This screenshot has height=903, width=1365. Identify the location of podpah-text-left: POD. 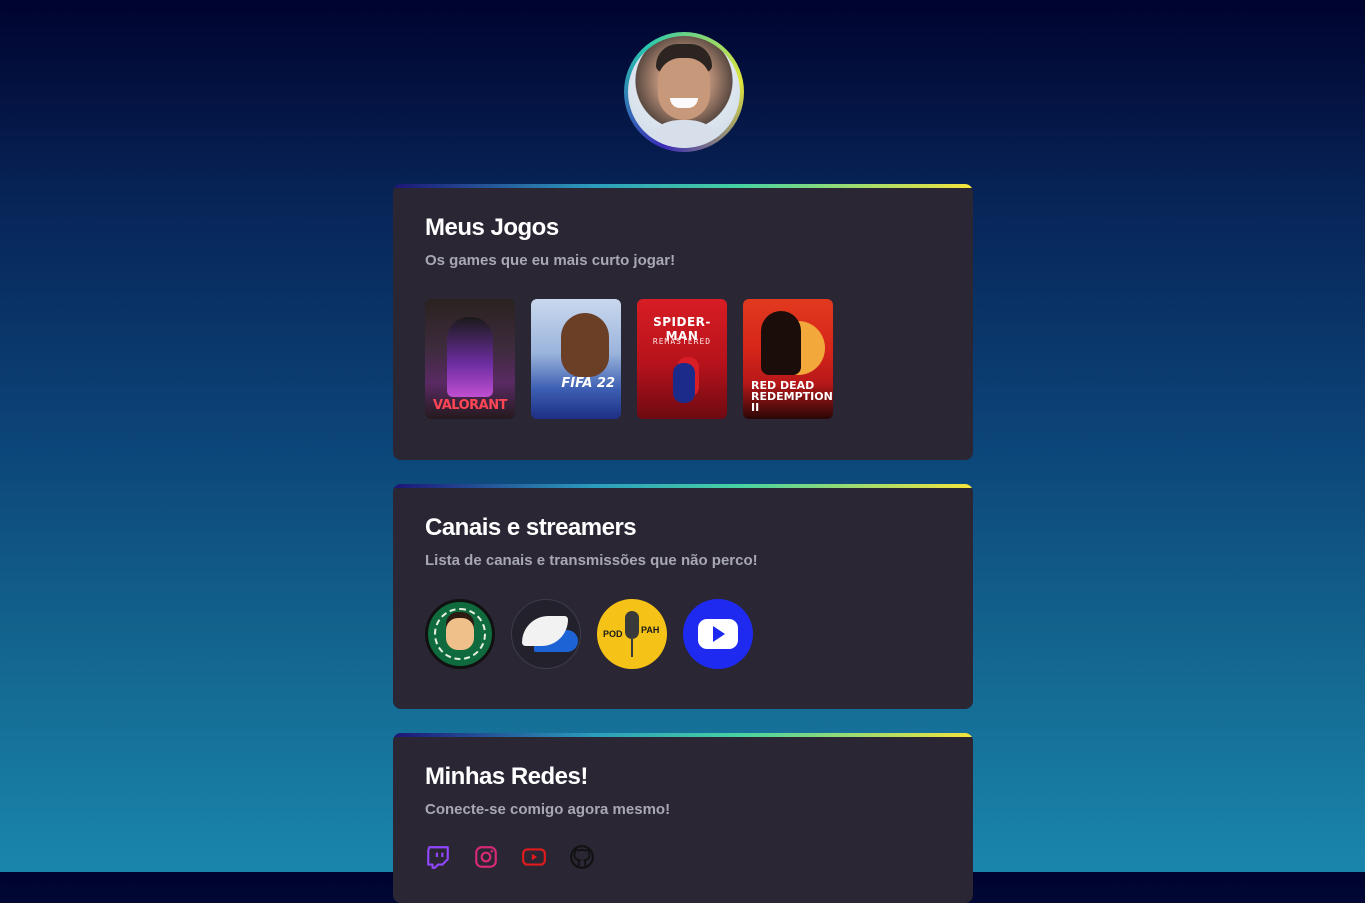
(613, 634).